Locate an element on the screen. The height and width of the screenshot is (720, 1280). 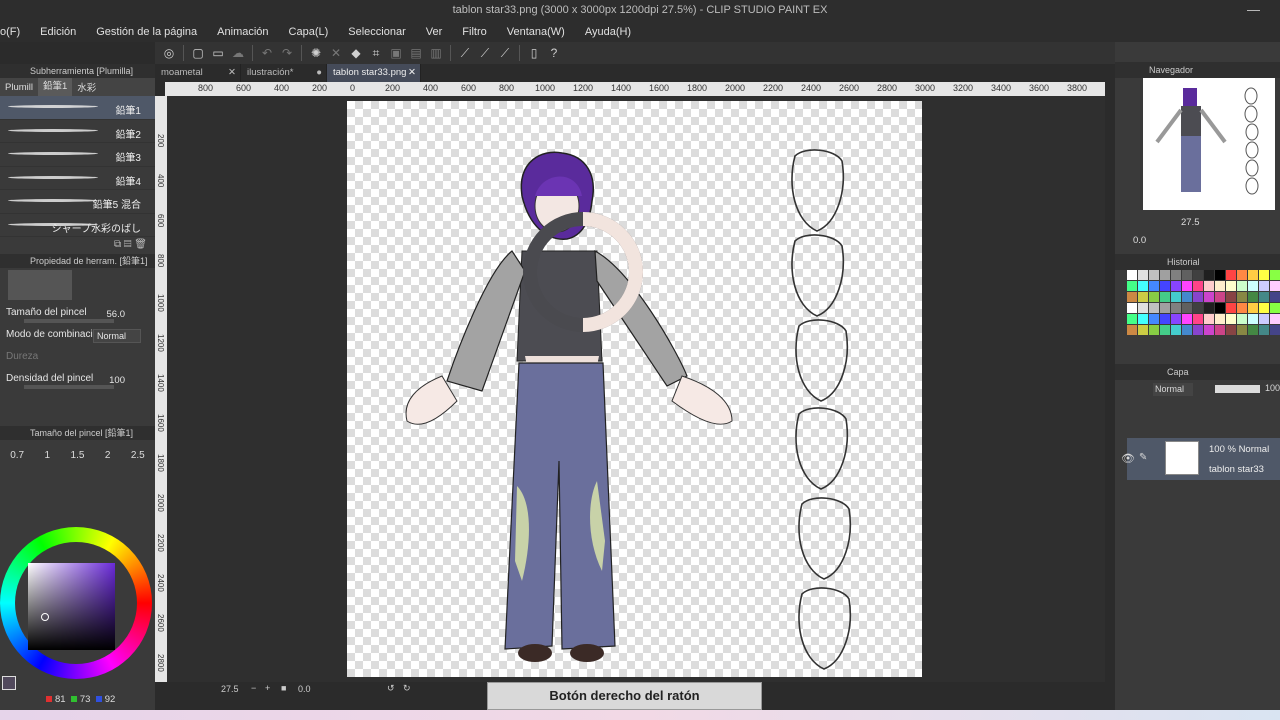
layer-row: 👁 ✎ 100 % Normal tablon star33 is located at coordinates (1200, 459).